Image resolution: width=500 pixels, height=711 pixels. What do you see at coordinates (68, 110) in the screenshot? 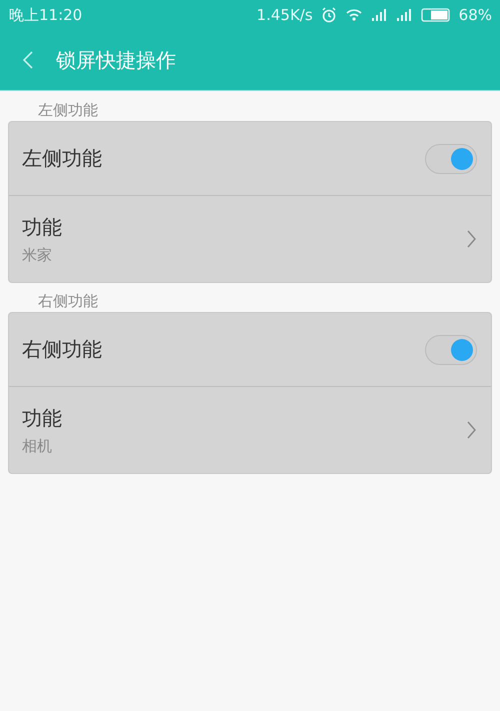
I see `section-header: 左侧功能` at bounding box center [68, 110].